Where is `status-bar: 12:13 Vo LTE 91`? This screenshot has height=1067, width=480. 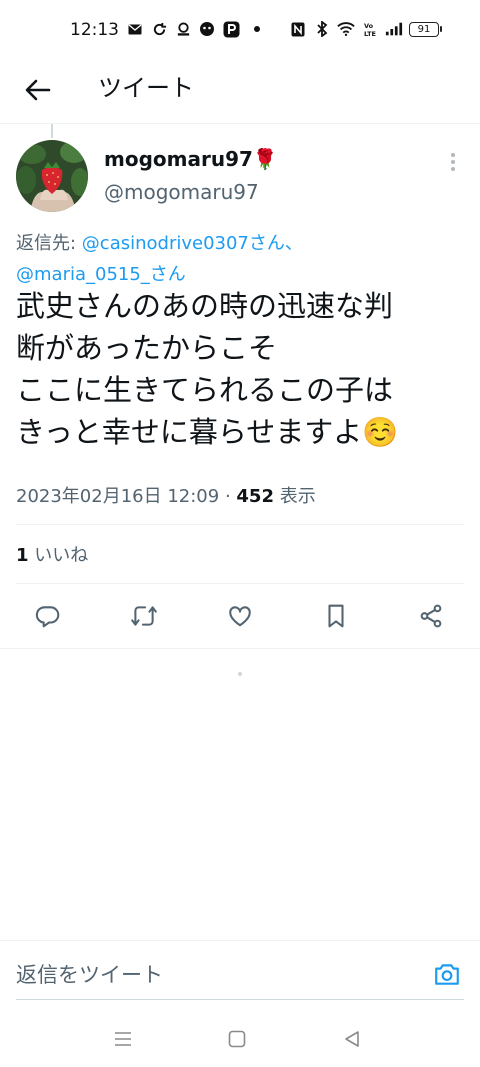
status-bar: 12:13 Vo LTE 91 is located at coordinates (240, 31).